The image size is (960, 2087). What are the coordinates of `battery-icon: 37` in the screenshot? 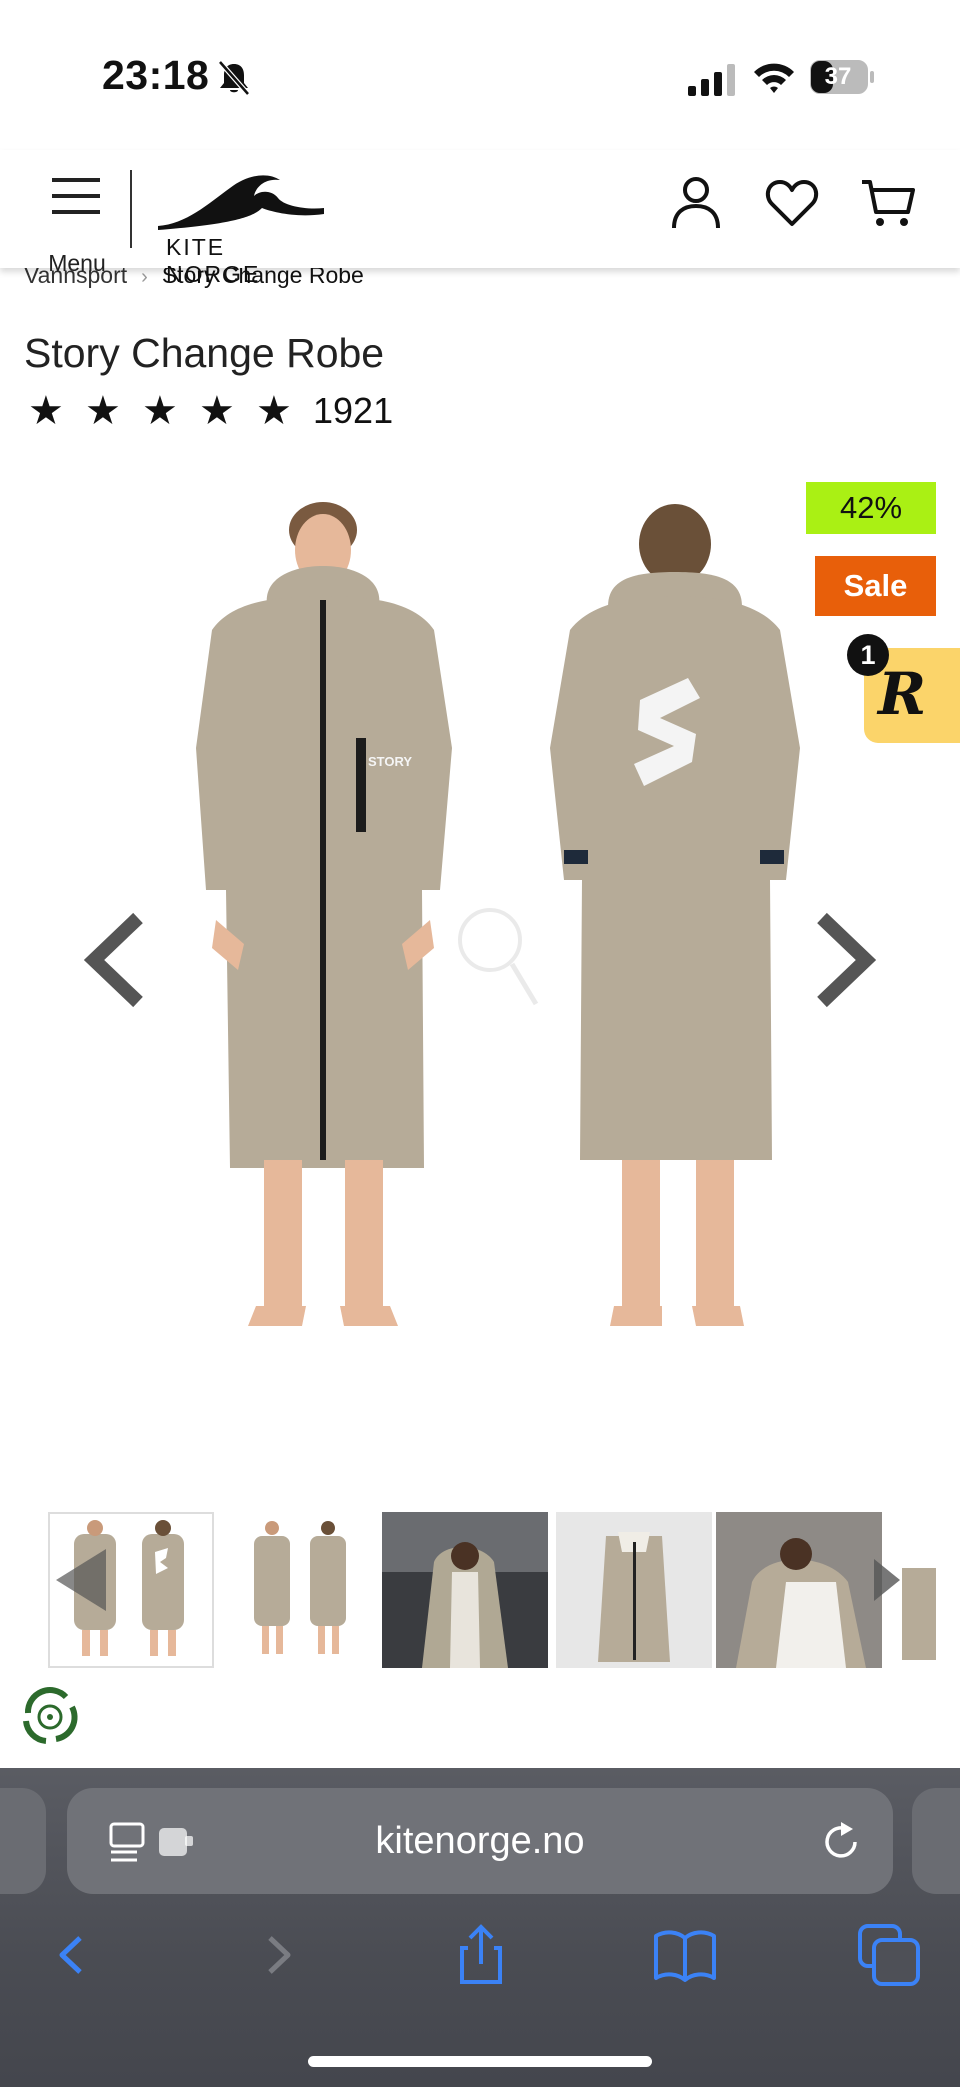 It's located at (843, 77).